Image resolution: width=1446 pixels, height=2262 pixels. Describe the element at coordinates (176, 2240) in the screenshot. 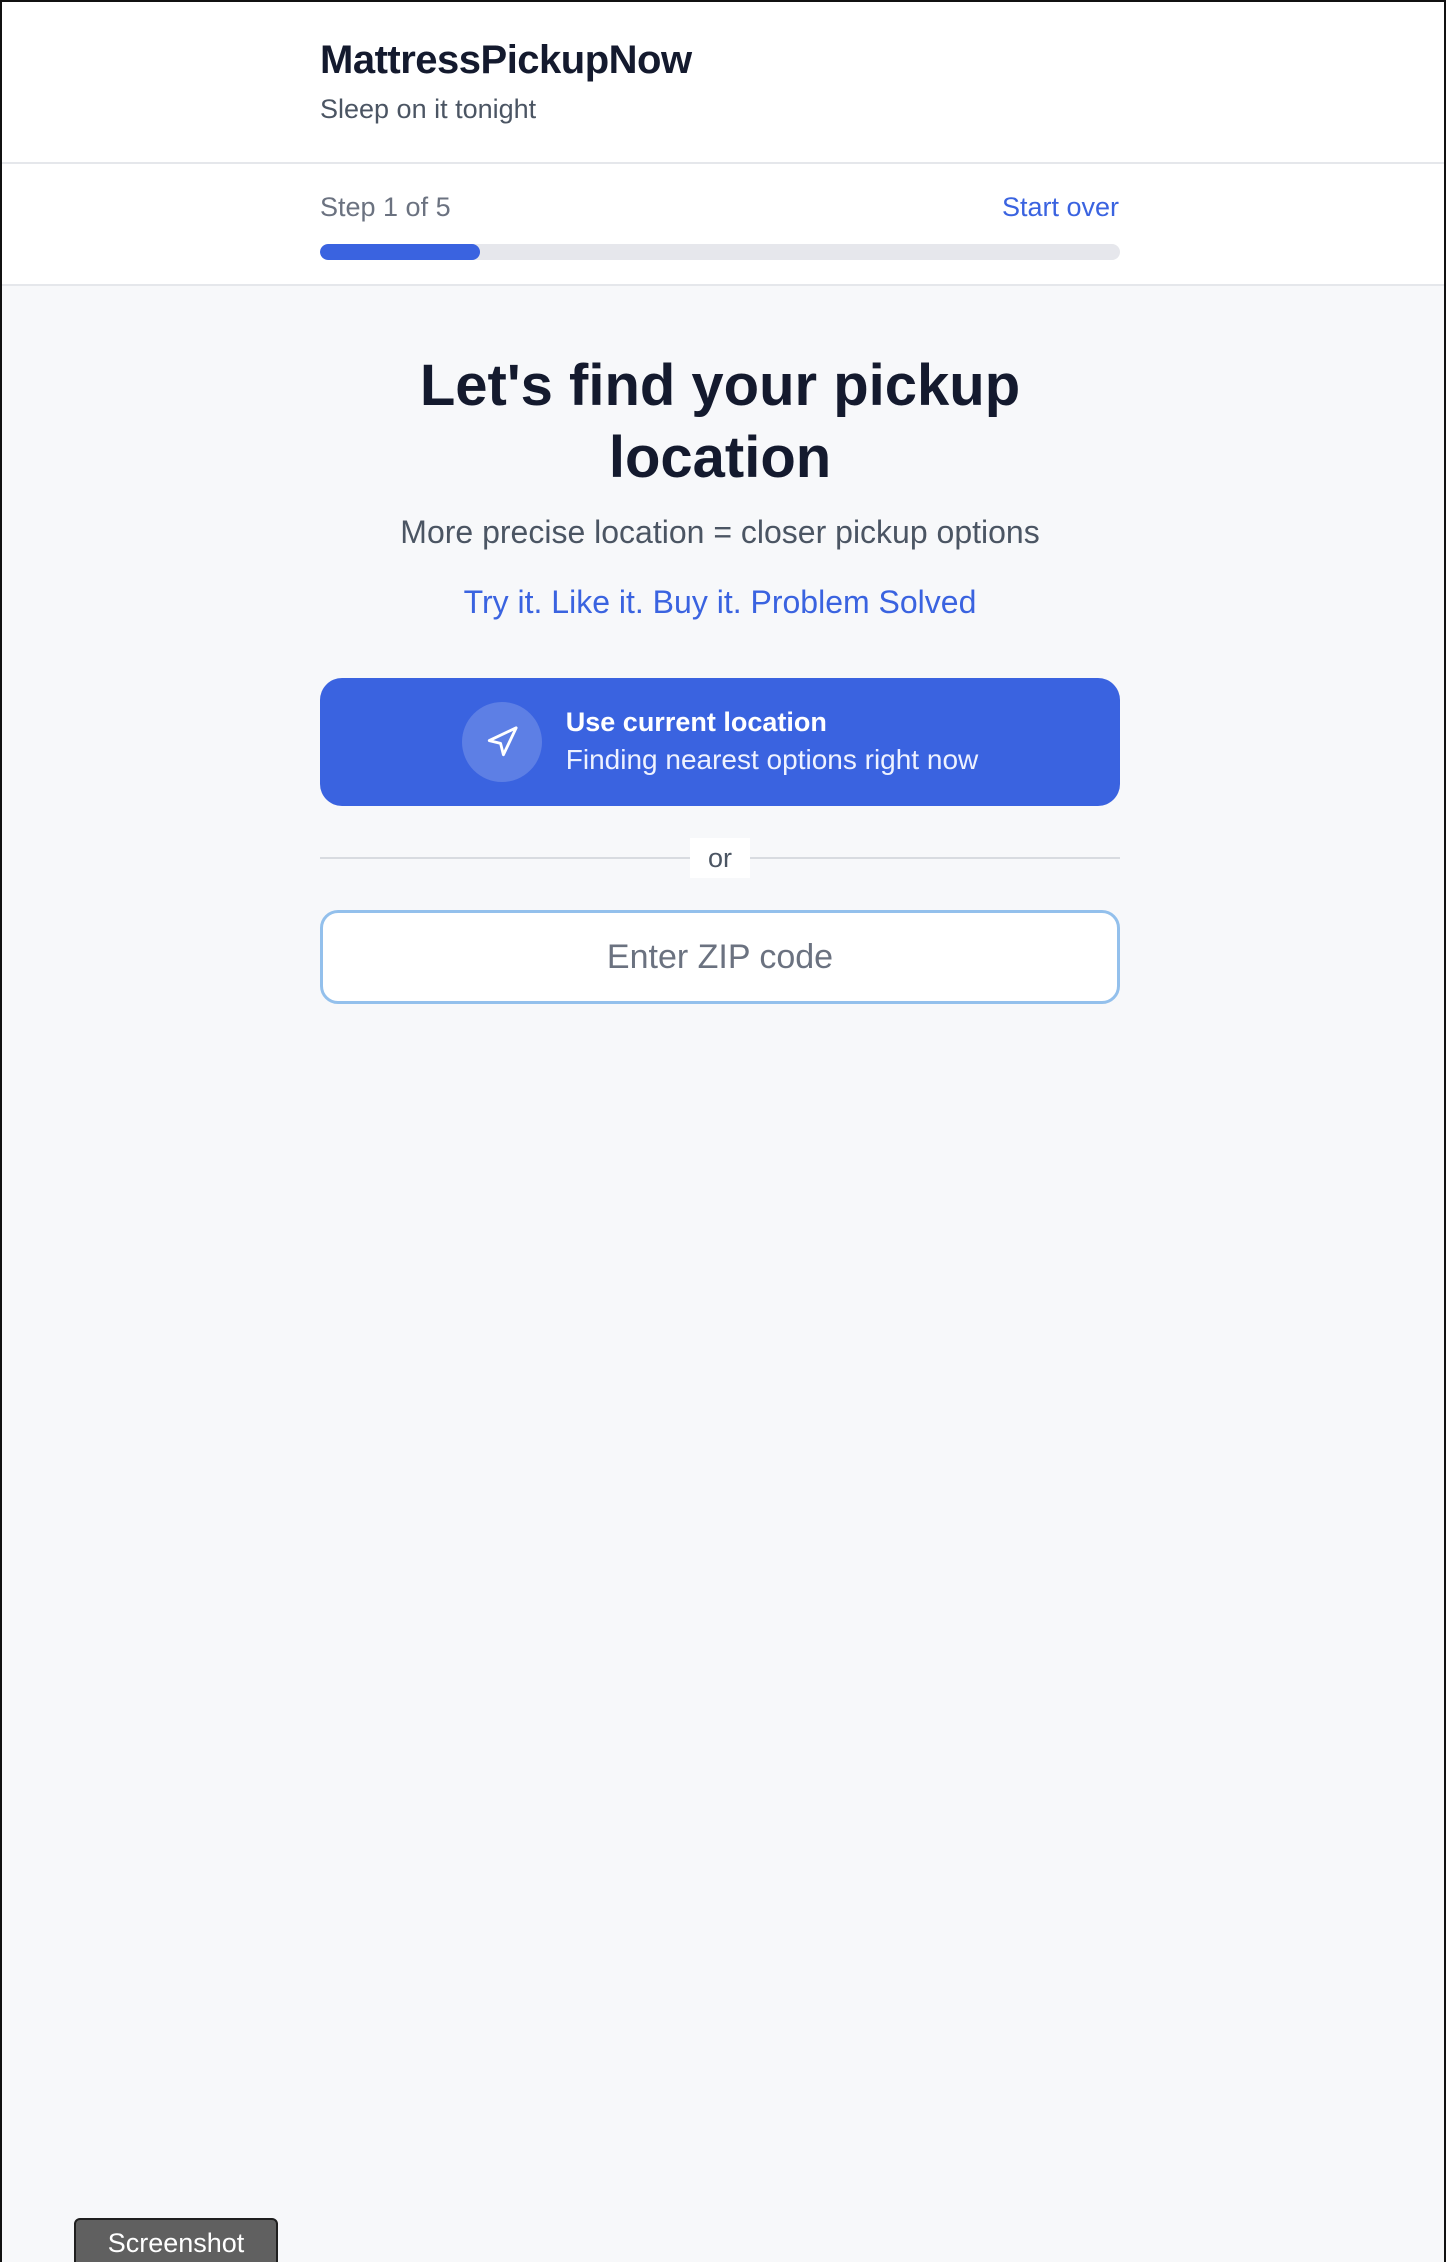

I see `screenshot-button: Screenshot` at that location.